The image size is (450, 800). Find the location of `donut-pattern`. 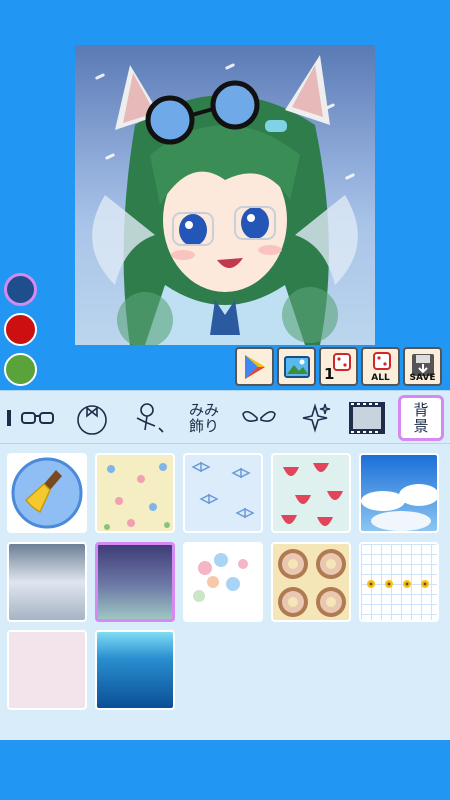

donut-pattern is located at coordinates (312, 583).